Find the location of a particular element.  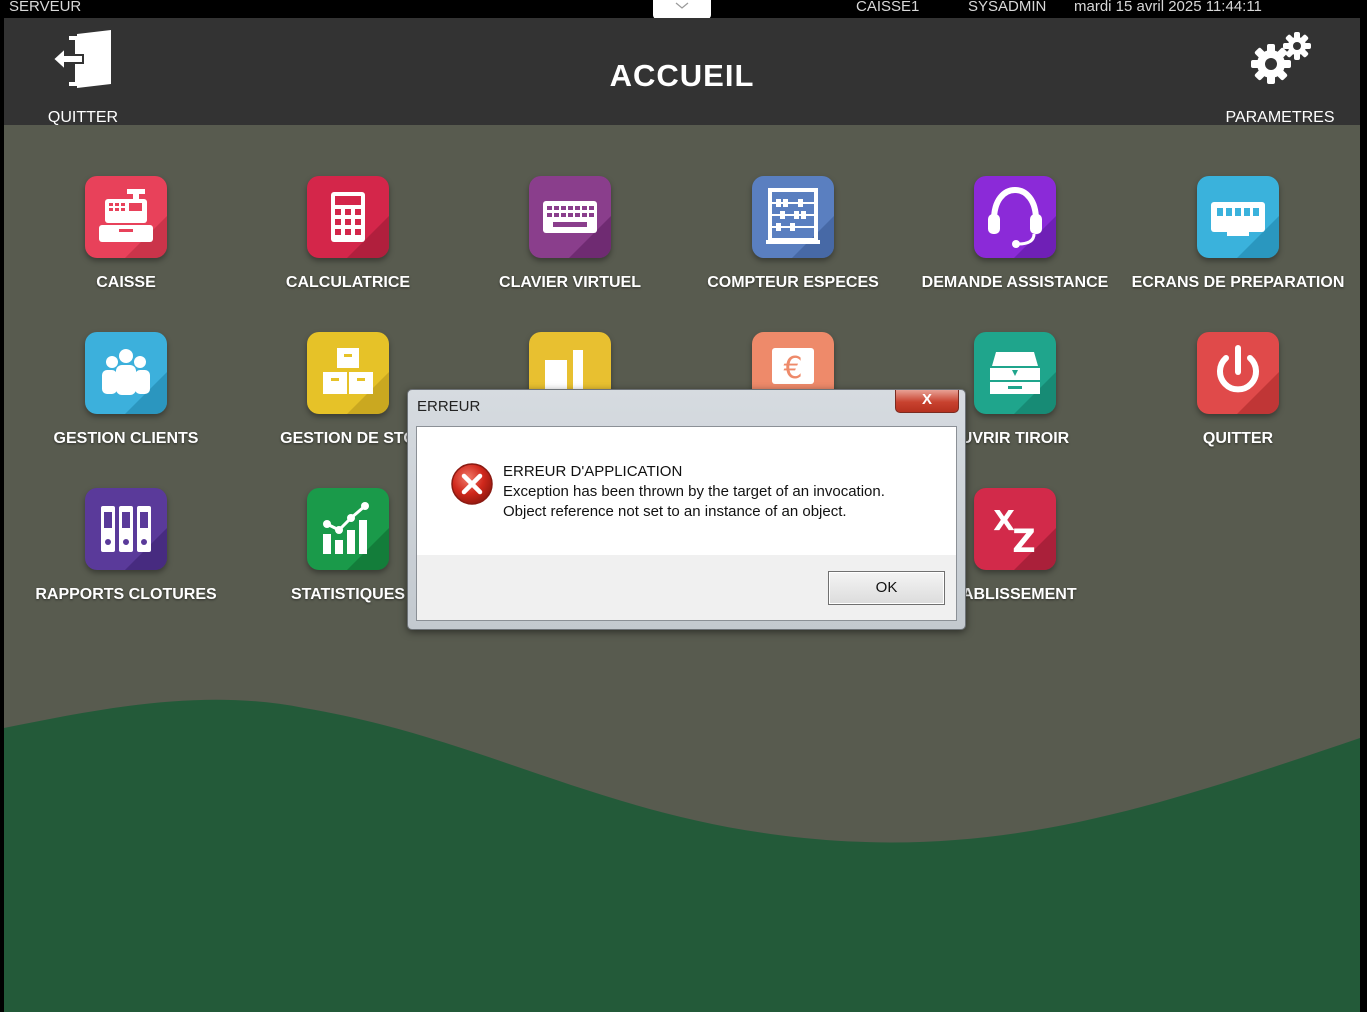

dialog-heading: ERREUR D'APPLICATION is located at coordinates (593, 471).